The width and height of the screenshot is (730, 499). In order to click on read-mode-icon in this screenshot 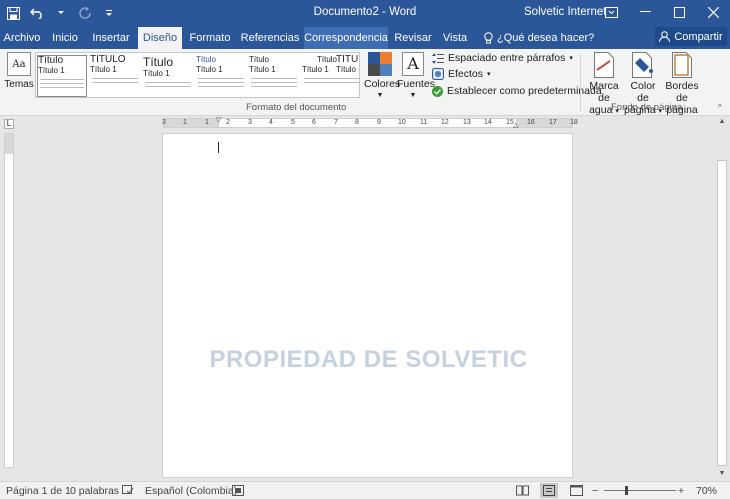, I will do `click(522, 492)`.